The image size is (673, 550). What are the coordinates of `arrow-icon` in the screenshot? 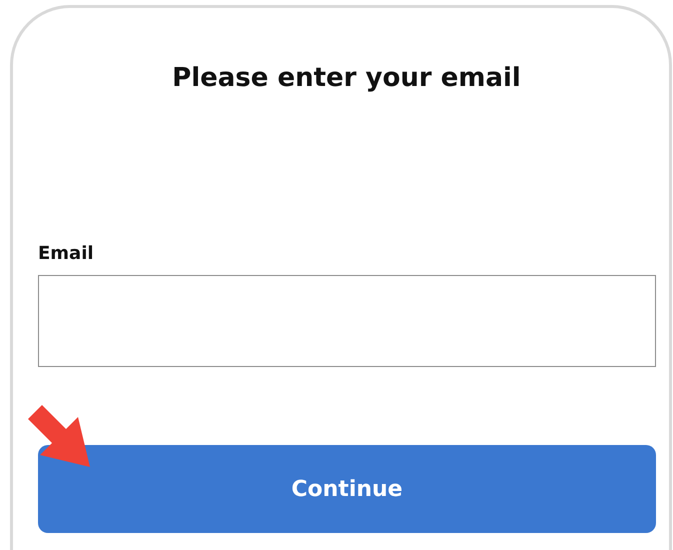 It's located at (59, 436).